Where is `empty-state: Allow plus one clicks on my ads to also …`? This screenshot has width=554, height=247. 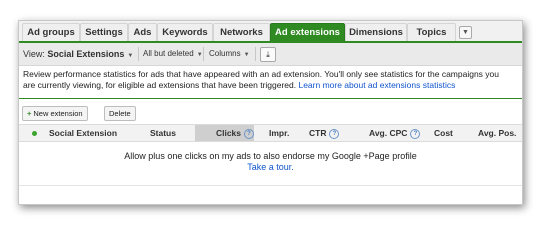
empty-state: Allow plus one clicks on my ads to also … is located at coordinates (270, 162).